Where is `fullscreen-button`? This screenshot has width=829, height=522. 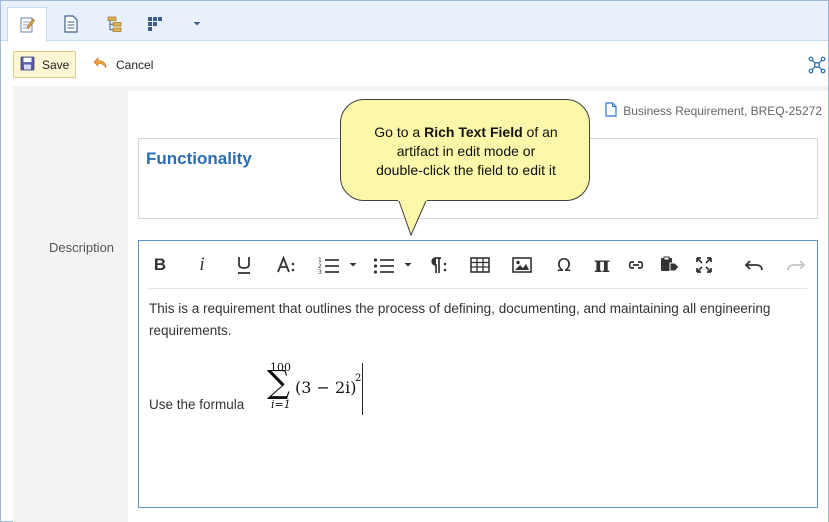
fullscreen-button is located at coordinates (704, 265).